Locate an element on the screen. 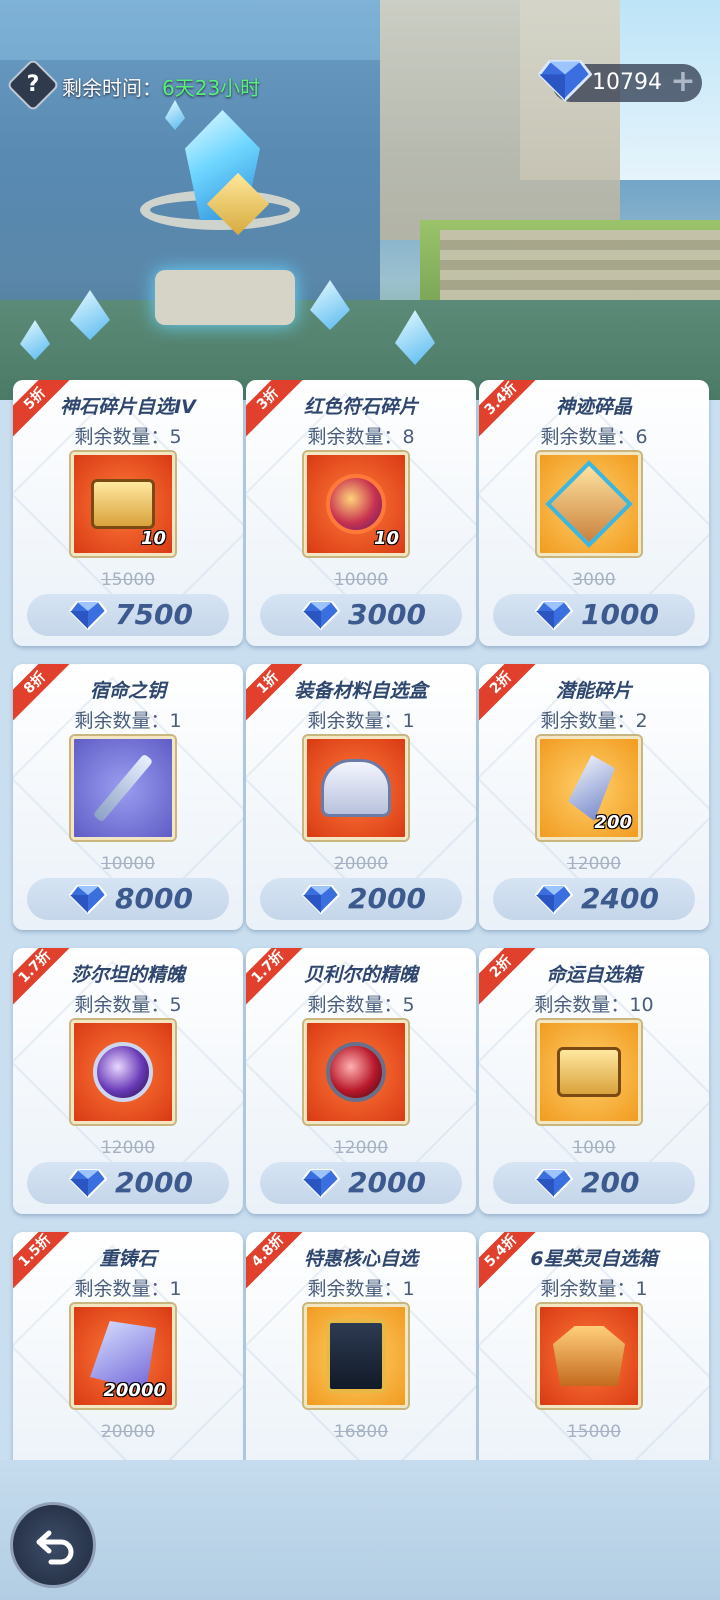 This screenshot has width=720, height=1600. shop-item-card: 4.8折 特惠核心自选 剩余数量：1 16800 is located at coordinates (361, 1365).